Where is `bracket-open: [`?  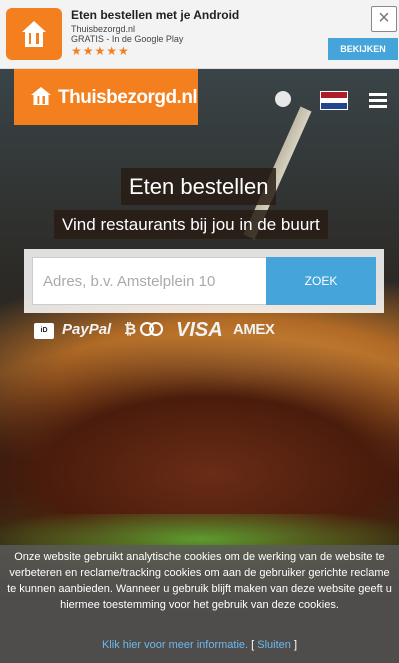 bracket-open: [ is located at coordinates (253, 645).